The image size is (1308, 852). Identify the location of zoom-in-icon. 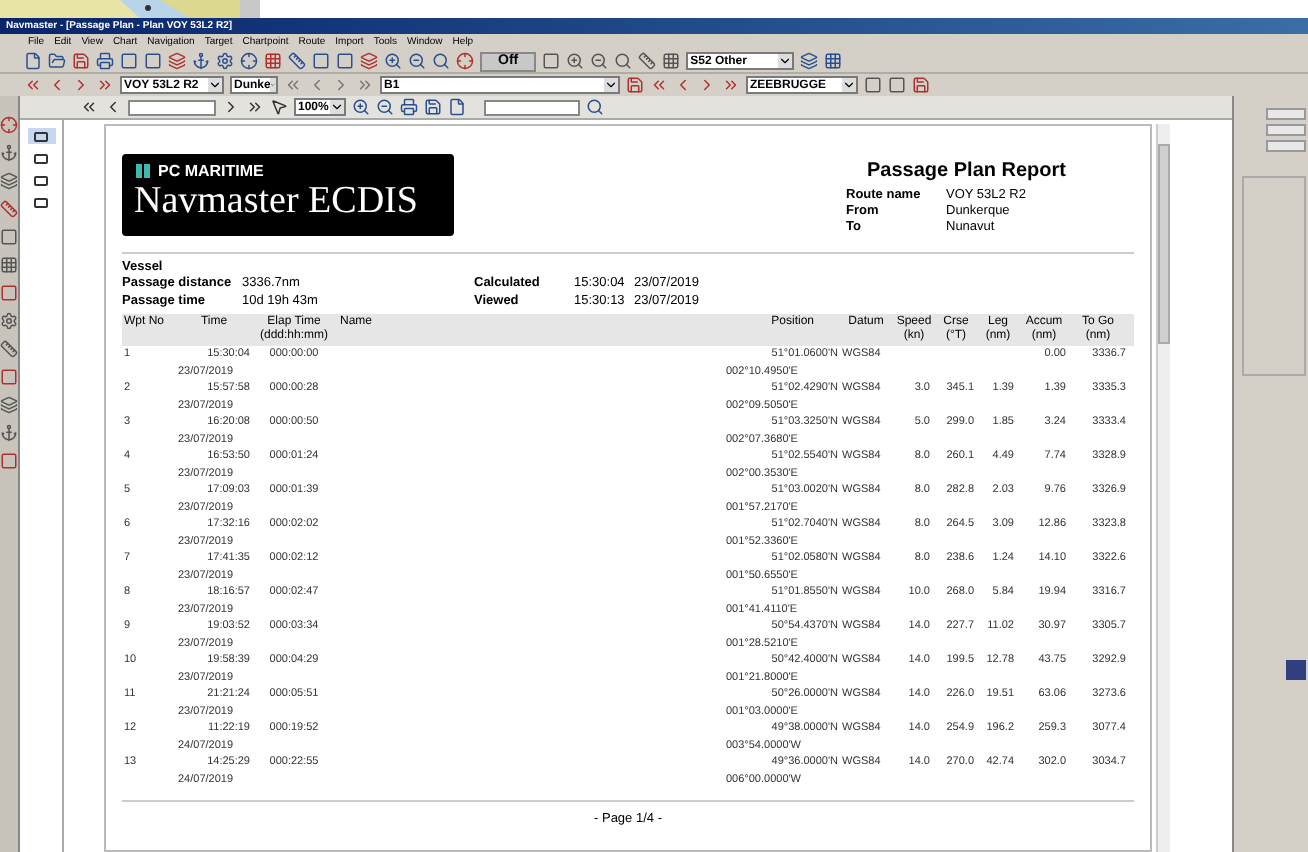
(361, 107).